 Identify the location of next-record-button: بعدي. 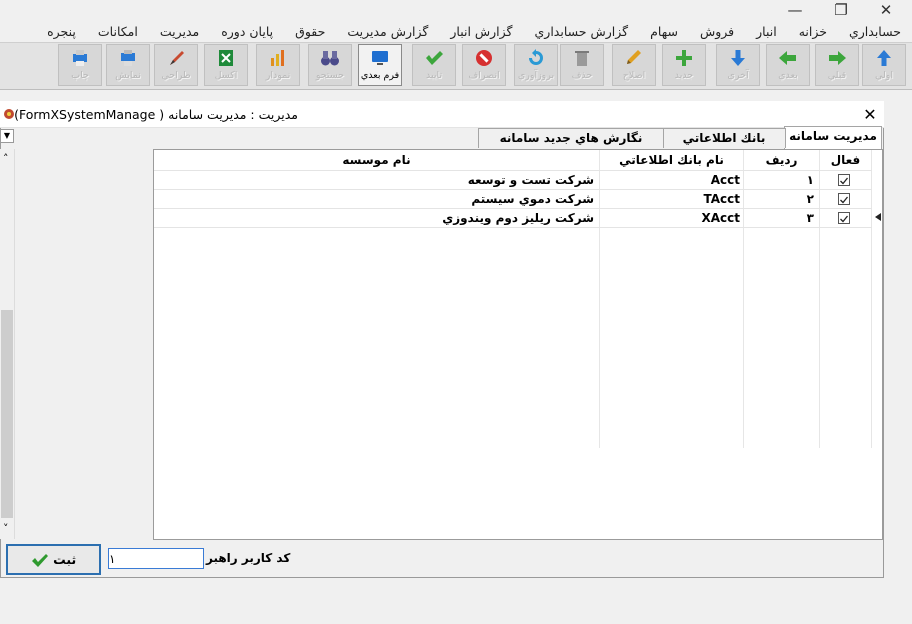
(788, 65).